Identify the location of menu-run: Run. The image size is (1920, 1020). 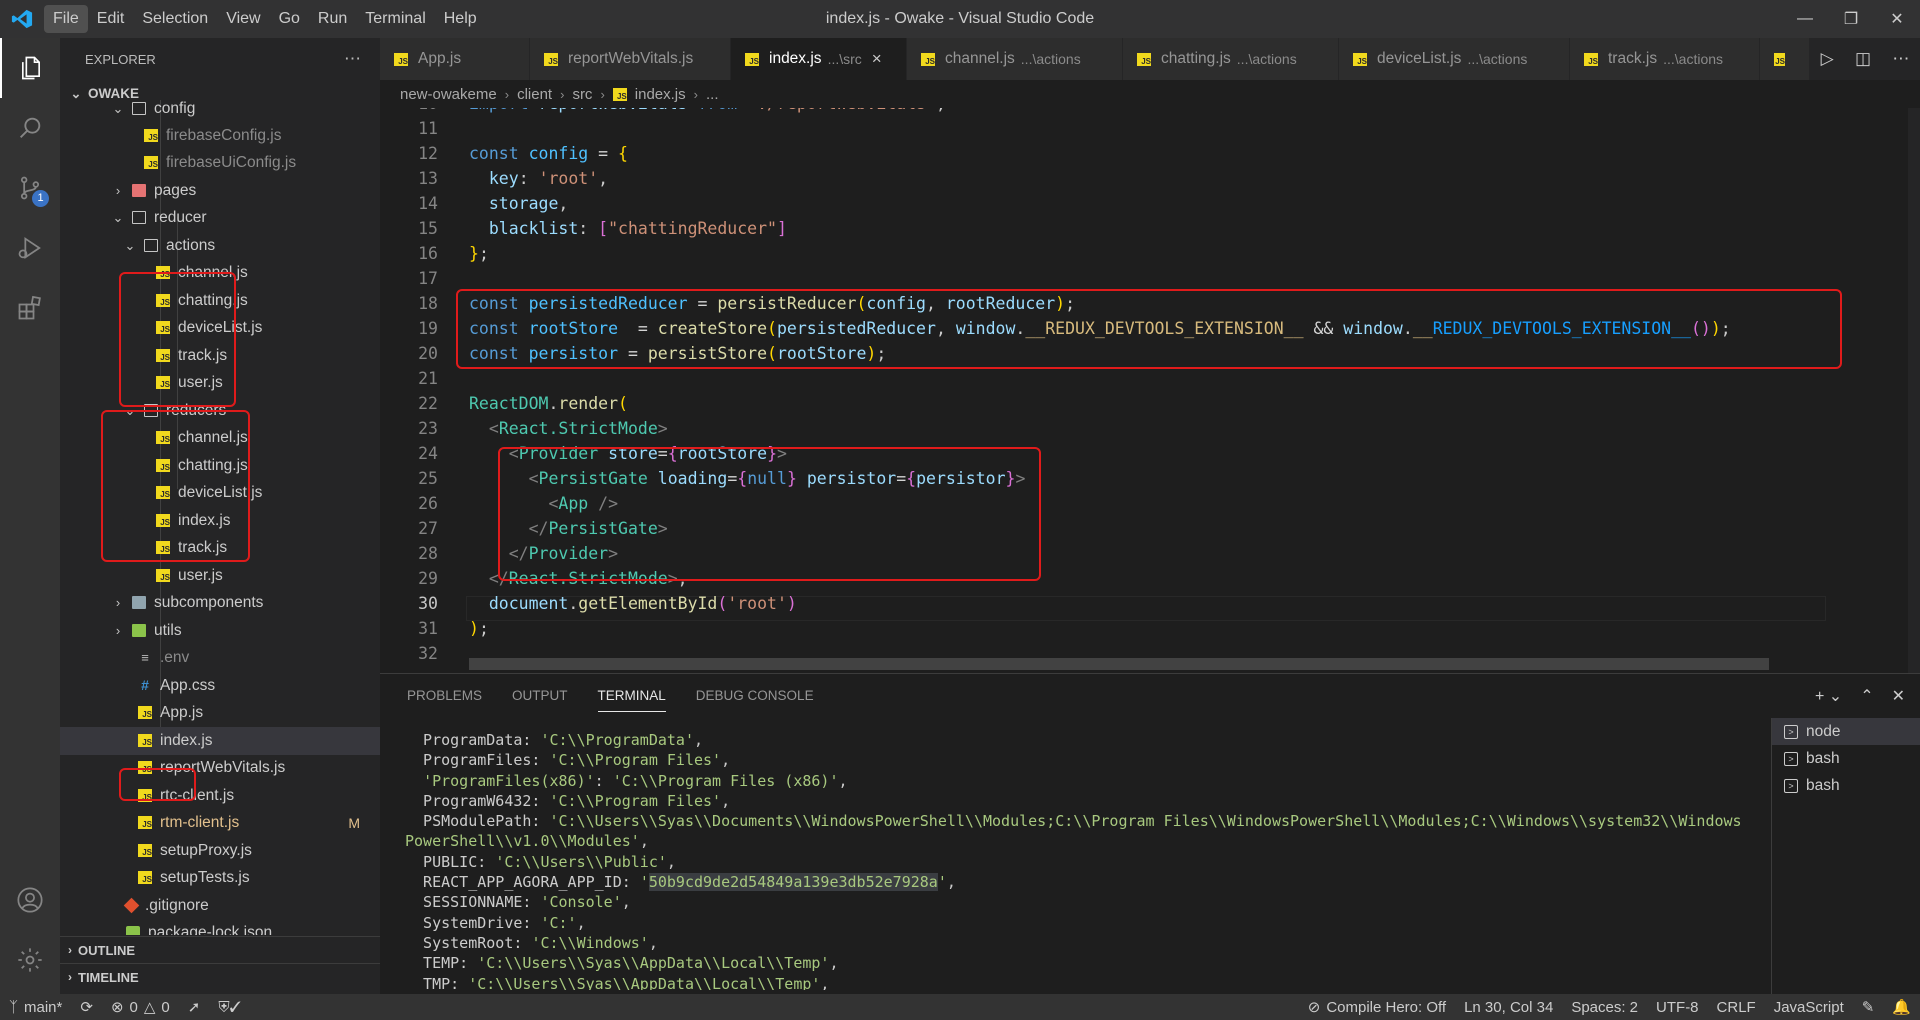
(332, 19).